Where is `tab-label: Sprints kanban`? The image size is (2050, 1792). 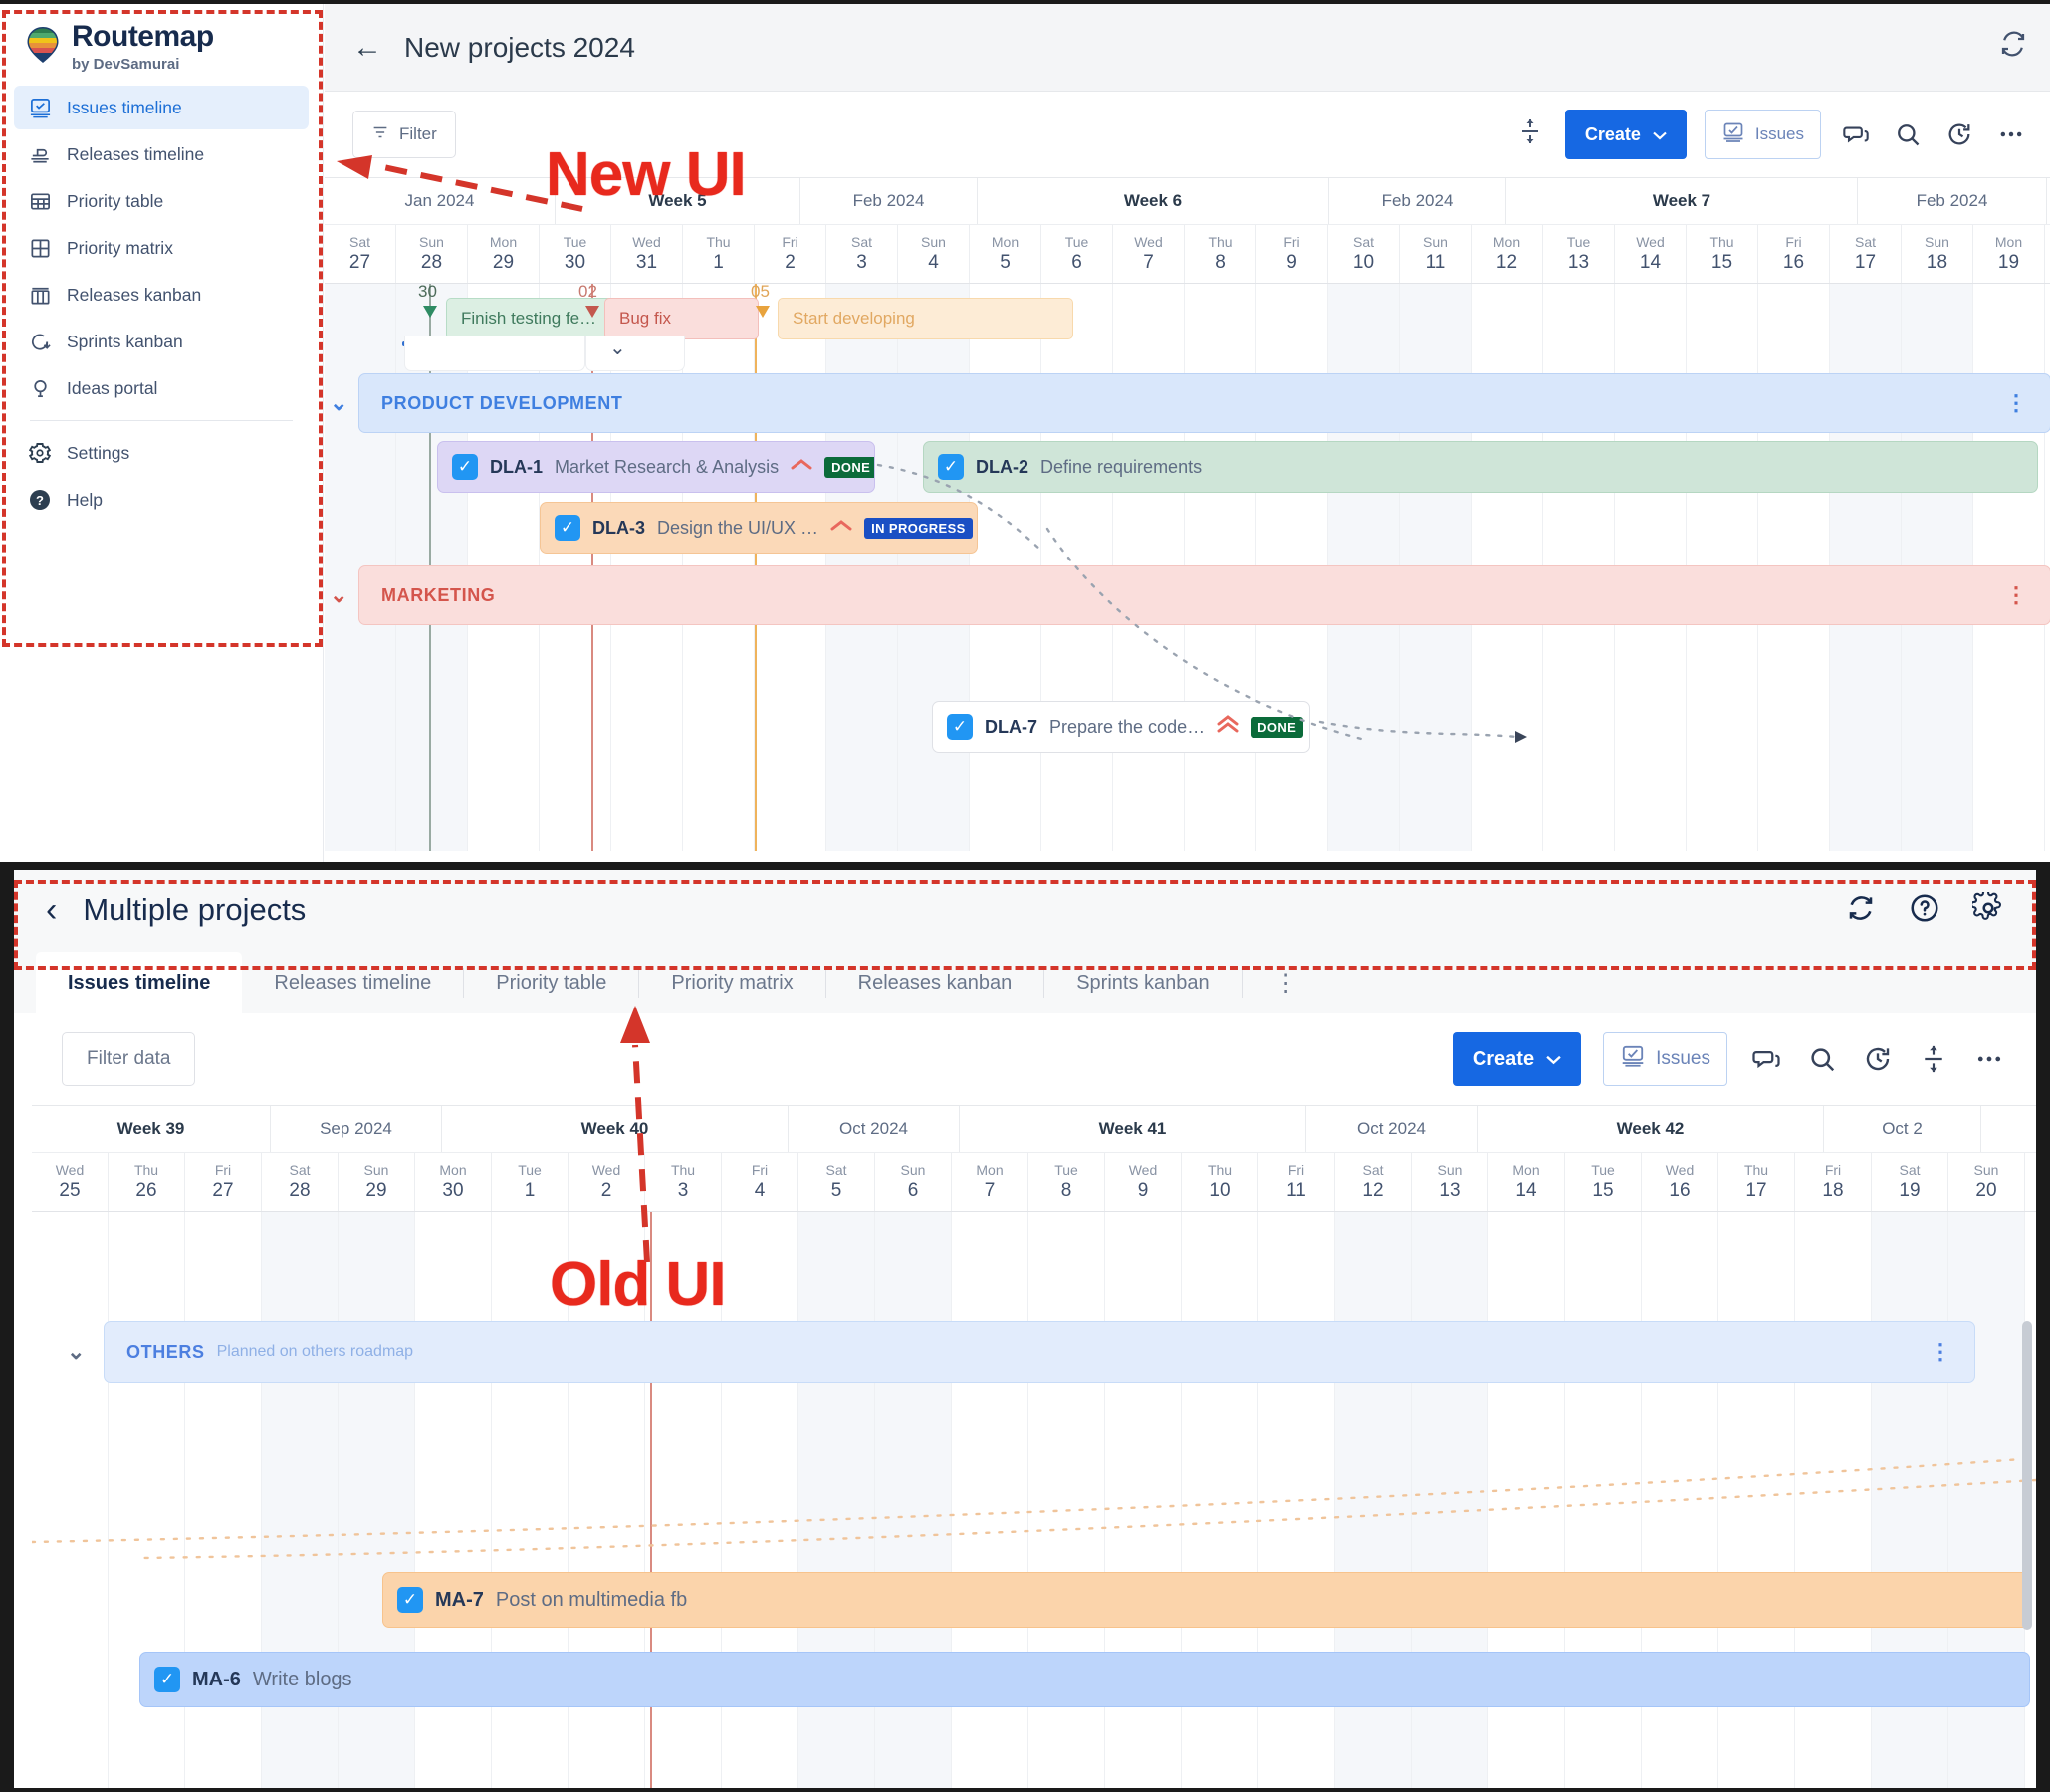 tab-label: Sprints kanban is located at coordinates (1143, 982).